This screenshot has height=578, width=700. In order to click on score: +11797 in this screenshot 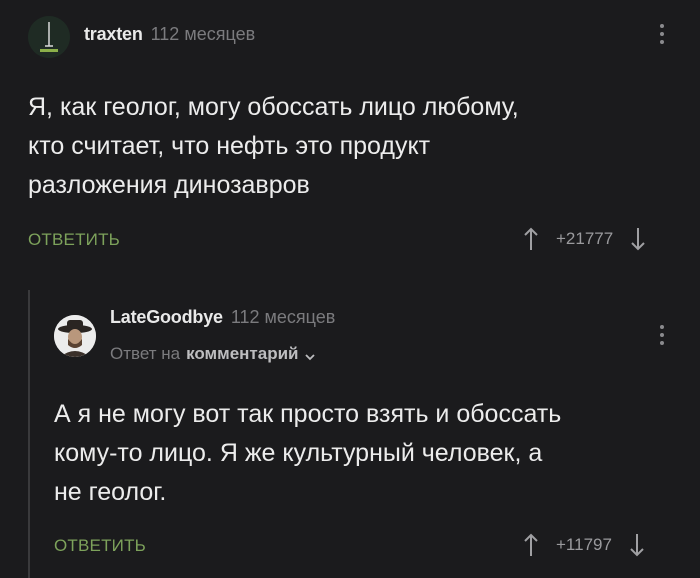, I will do `click(584, 544)`.